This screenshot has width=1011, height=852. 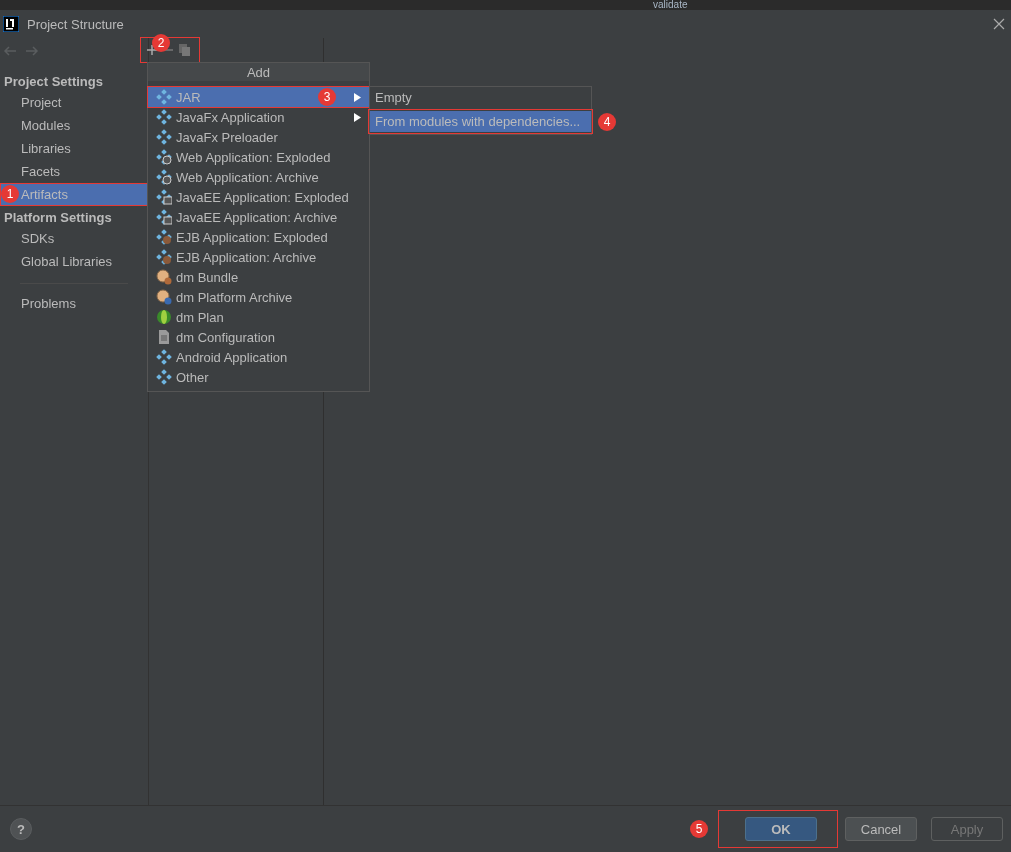 I want to click on help-button: ?, so click(x=21, y=829).